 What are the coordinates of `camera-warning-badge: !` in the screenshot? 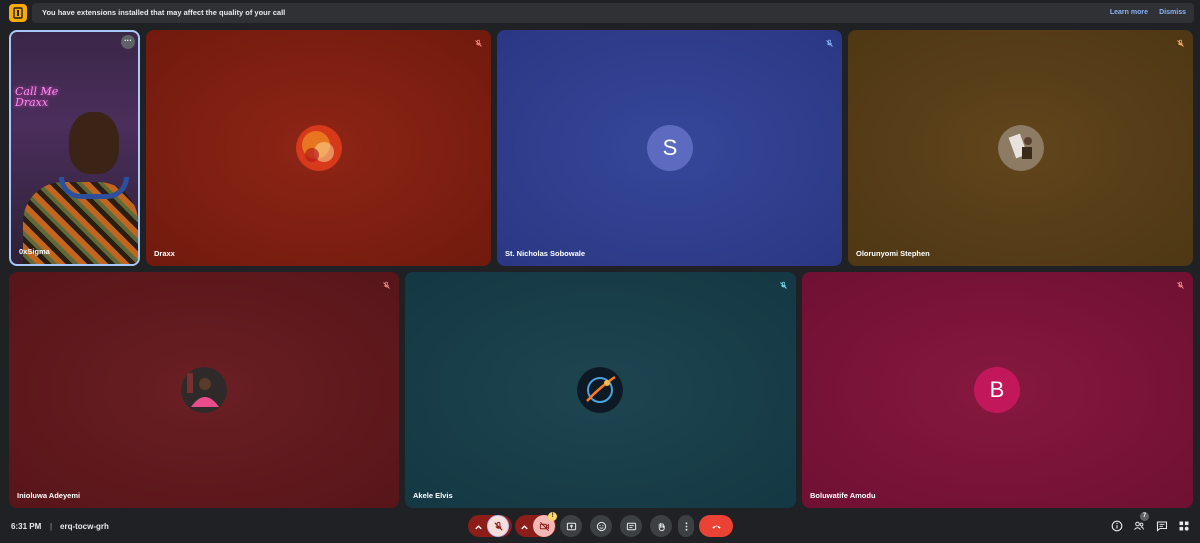 It's located at (552, 516).